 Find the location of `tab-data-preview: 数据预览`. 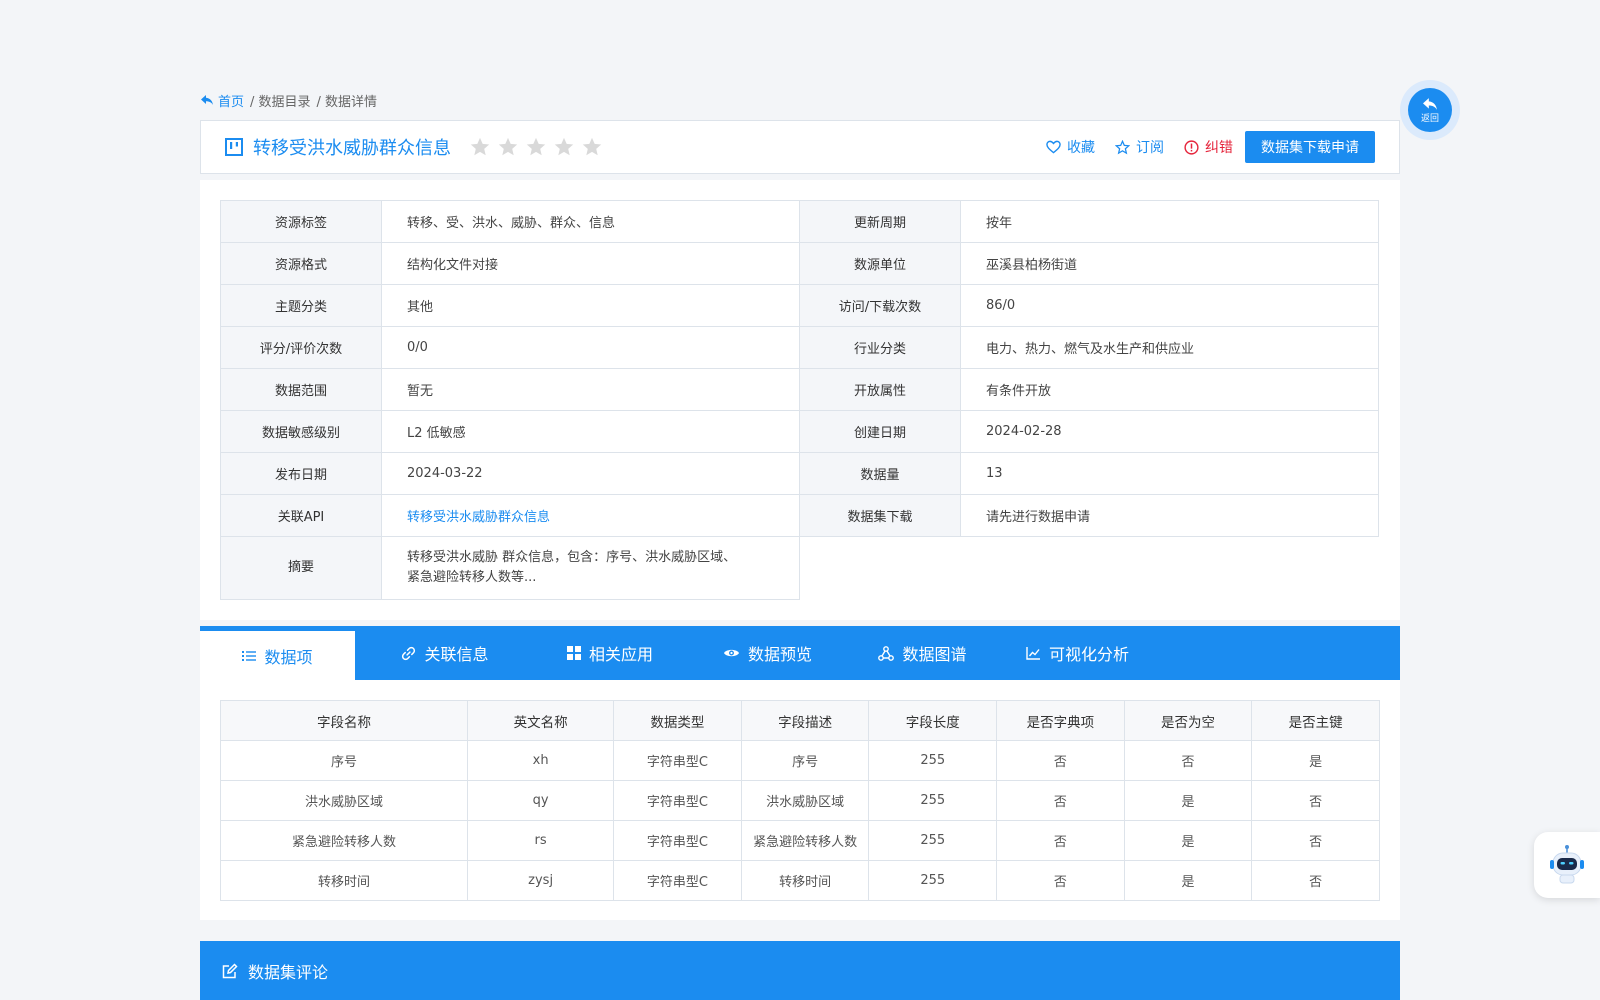

tab-data-preview: 数据预览 is located at coordinates (767, 653).